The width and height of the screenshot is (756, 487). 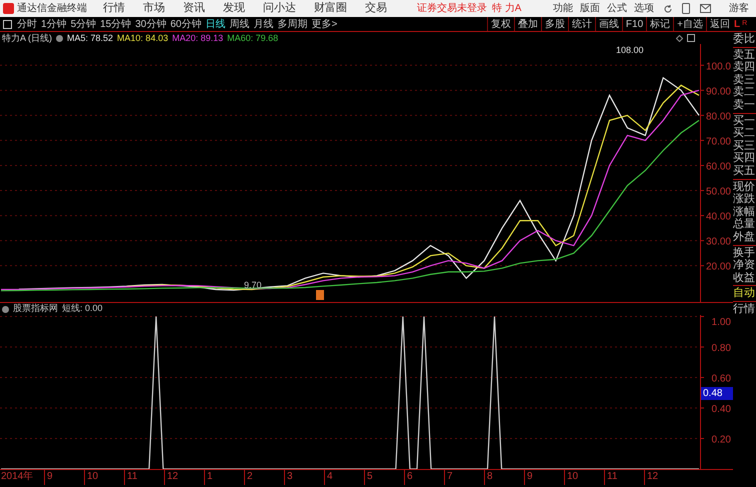 What do you see at coordinates (293, 24) in the screenshot?
I see `period-tab: 多周期` at bounding box center [293, 24].